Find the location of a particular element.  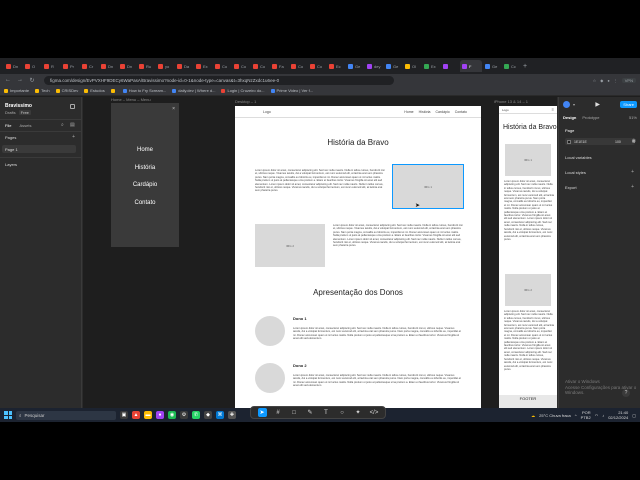

help-icon: ? is located at coordinates (626, 393).